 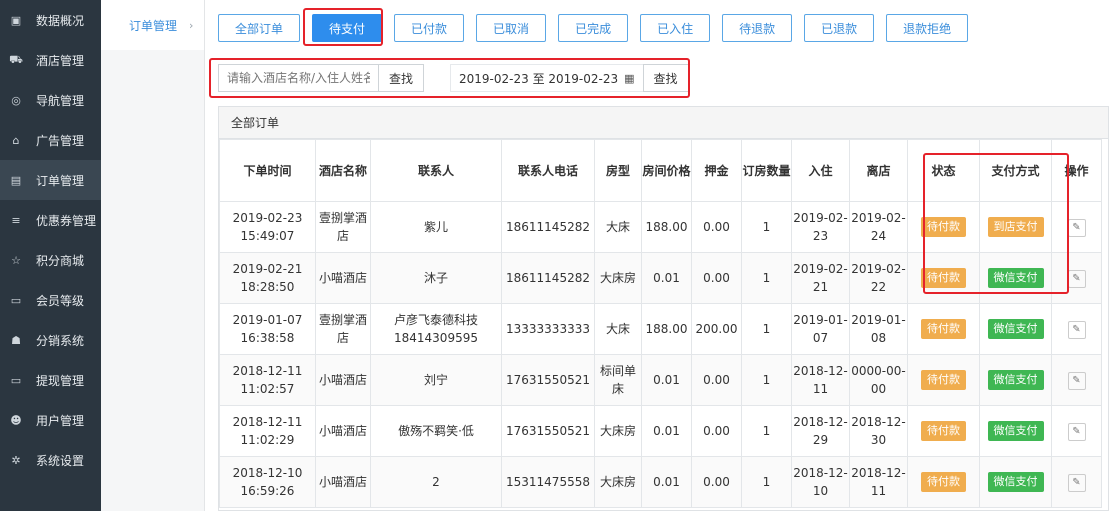 What do you see at coordinates (839, 28) in the screenshot?
I see `tab-7: 已退款` at bounding box center [839, 28].